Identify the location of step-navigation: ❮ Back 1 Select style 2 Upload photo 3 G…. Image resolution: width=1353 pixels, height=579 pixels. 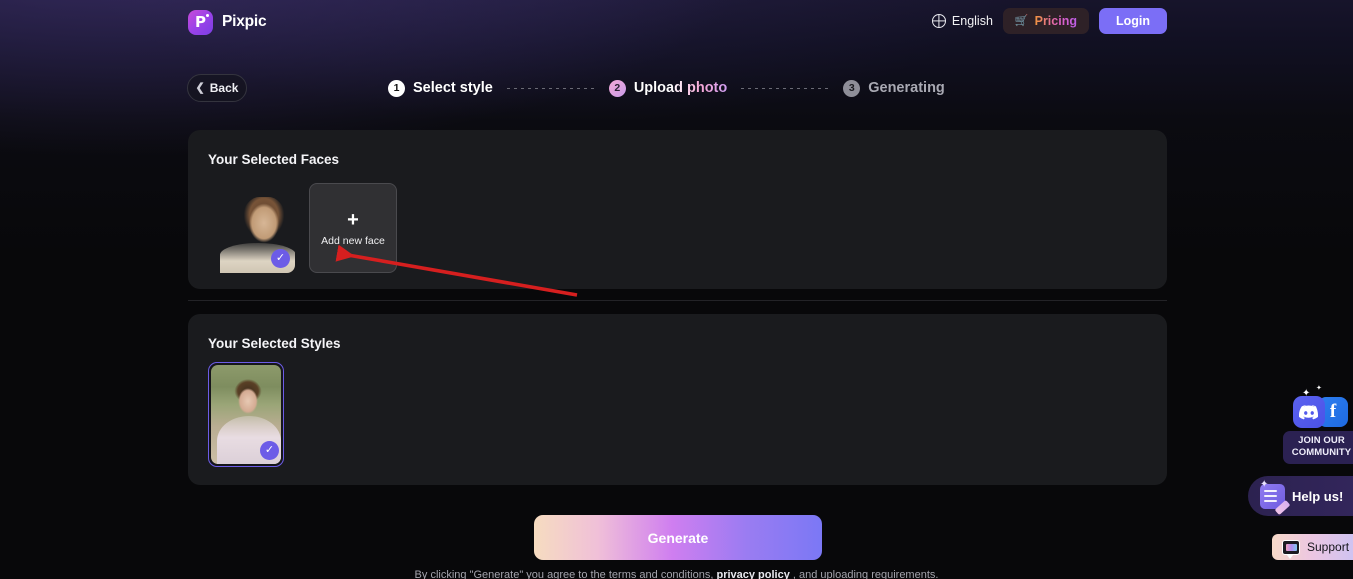
(676, 89).